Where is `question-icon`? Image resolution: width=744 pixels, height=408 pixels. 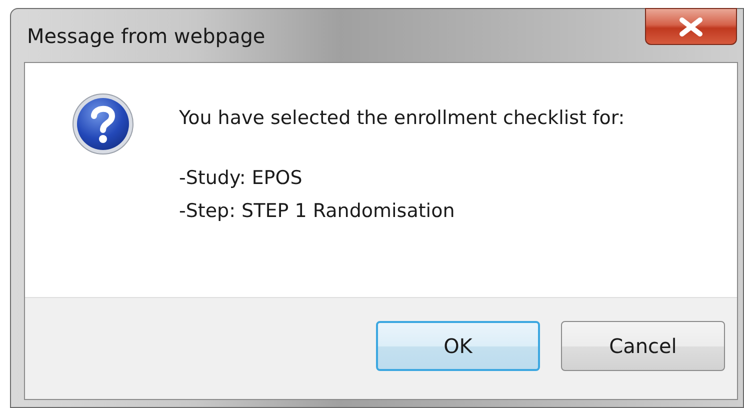
question-icon is located at coordinates (103, 124).